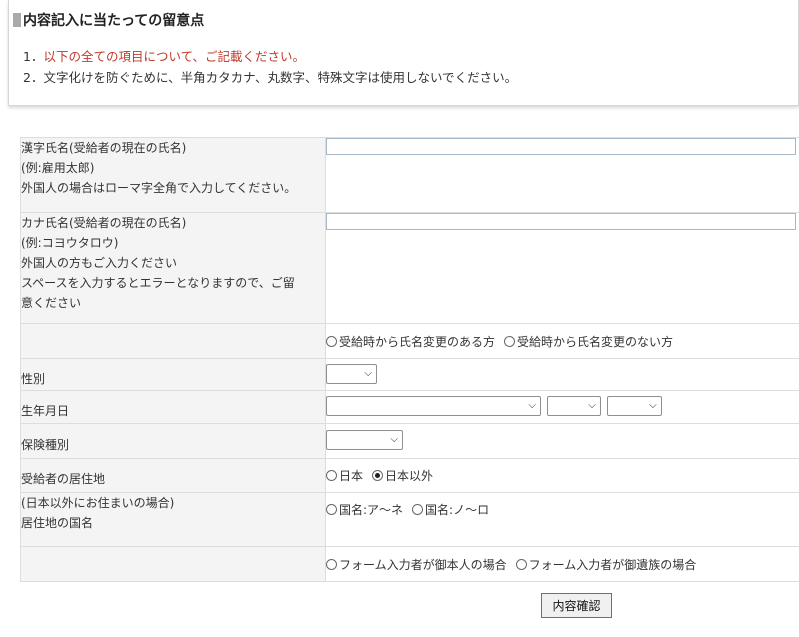  Describe the element at coordinates (562, 374) in the screenshot. I see `field-gender: ⌵` at that location.